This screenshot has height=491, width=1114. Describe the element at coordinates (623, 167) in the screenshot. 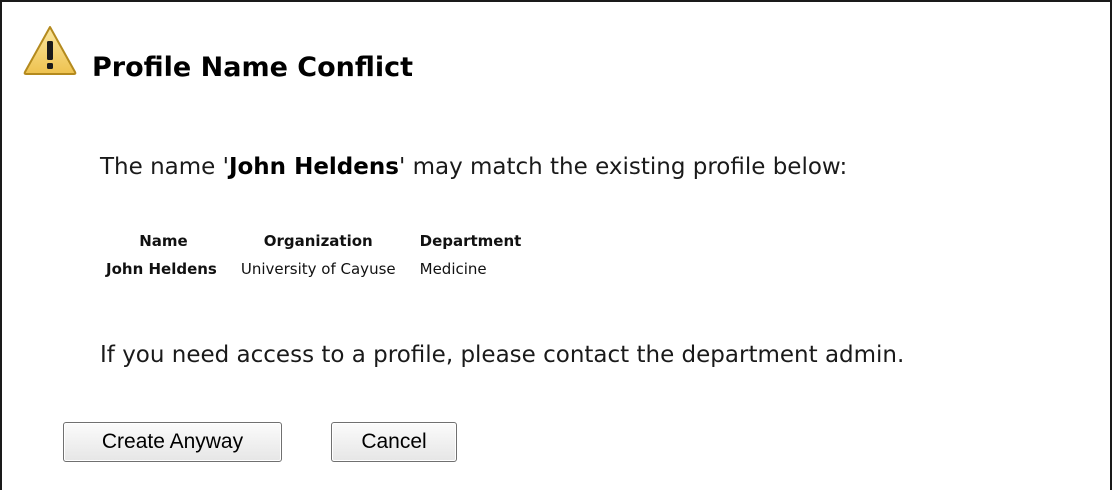

I see `message-suffix: ' may match the existing profile below:` at that location.